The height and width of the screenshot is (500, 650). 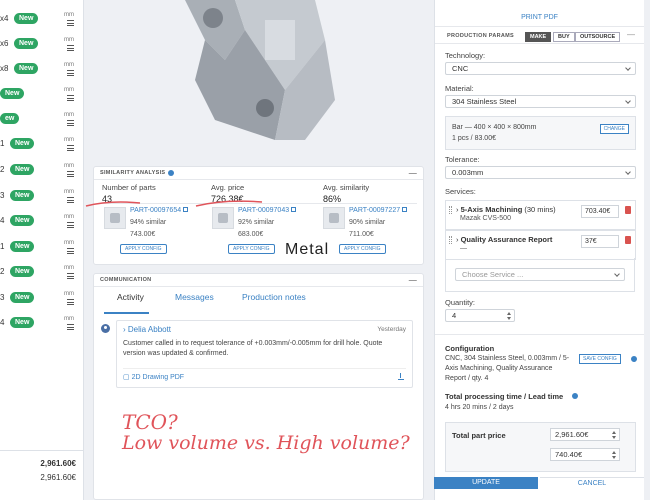 I want to click on tab-production-notes: Production notes, so click(x=274, y=297).